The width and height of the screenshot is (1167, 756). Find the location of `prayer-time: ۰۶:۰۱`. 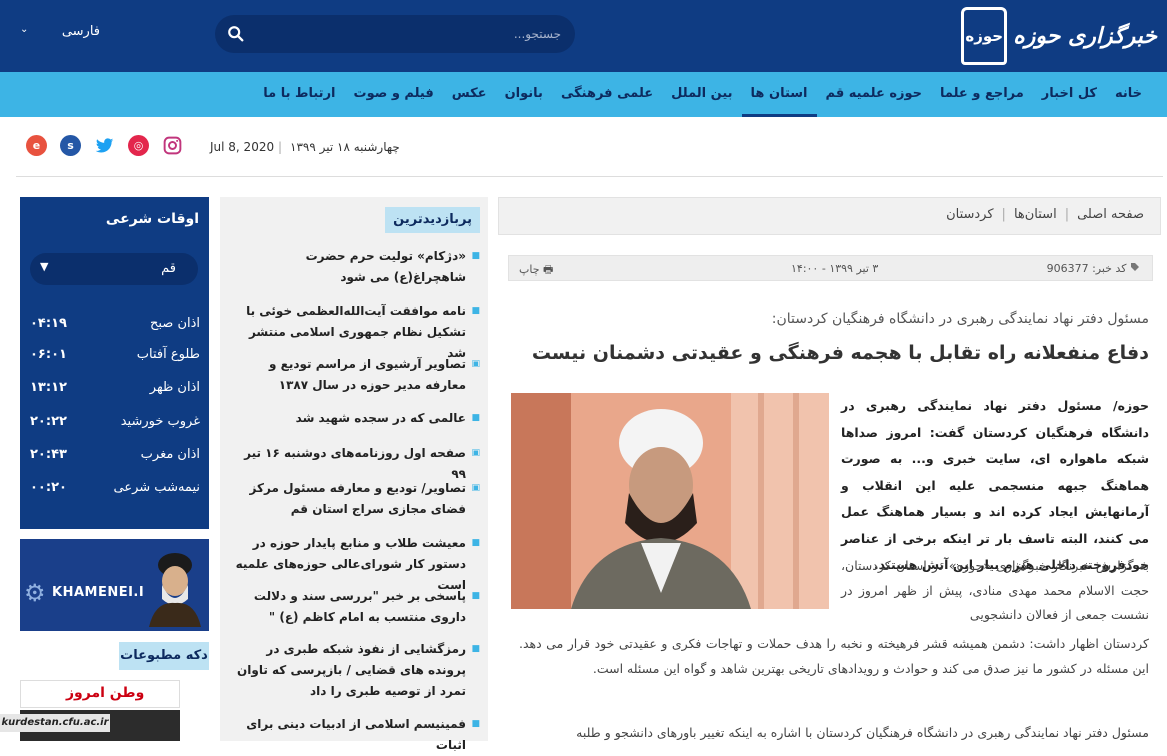

prayer-time: ۰۶:۰۱ is located at coordinates (48, 354).